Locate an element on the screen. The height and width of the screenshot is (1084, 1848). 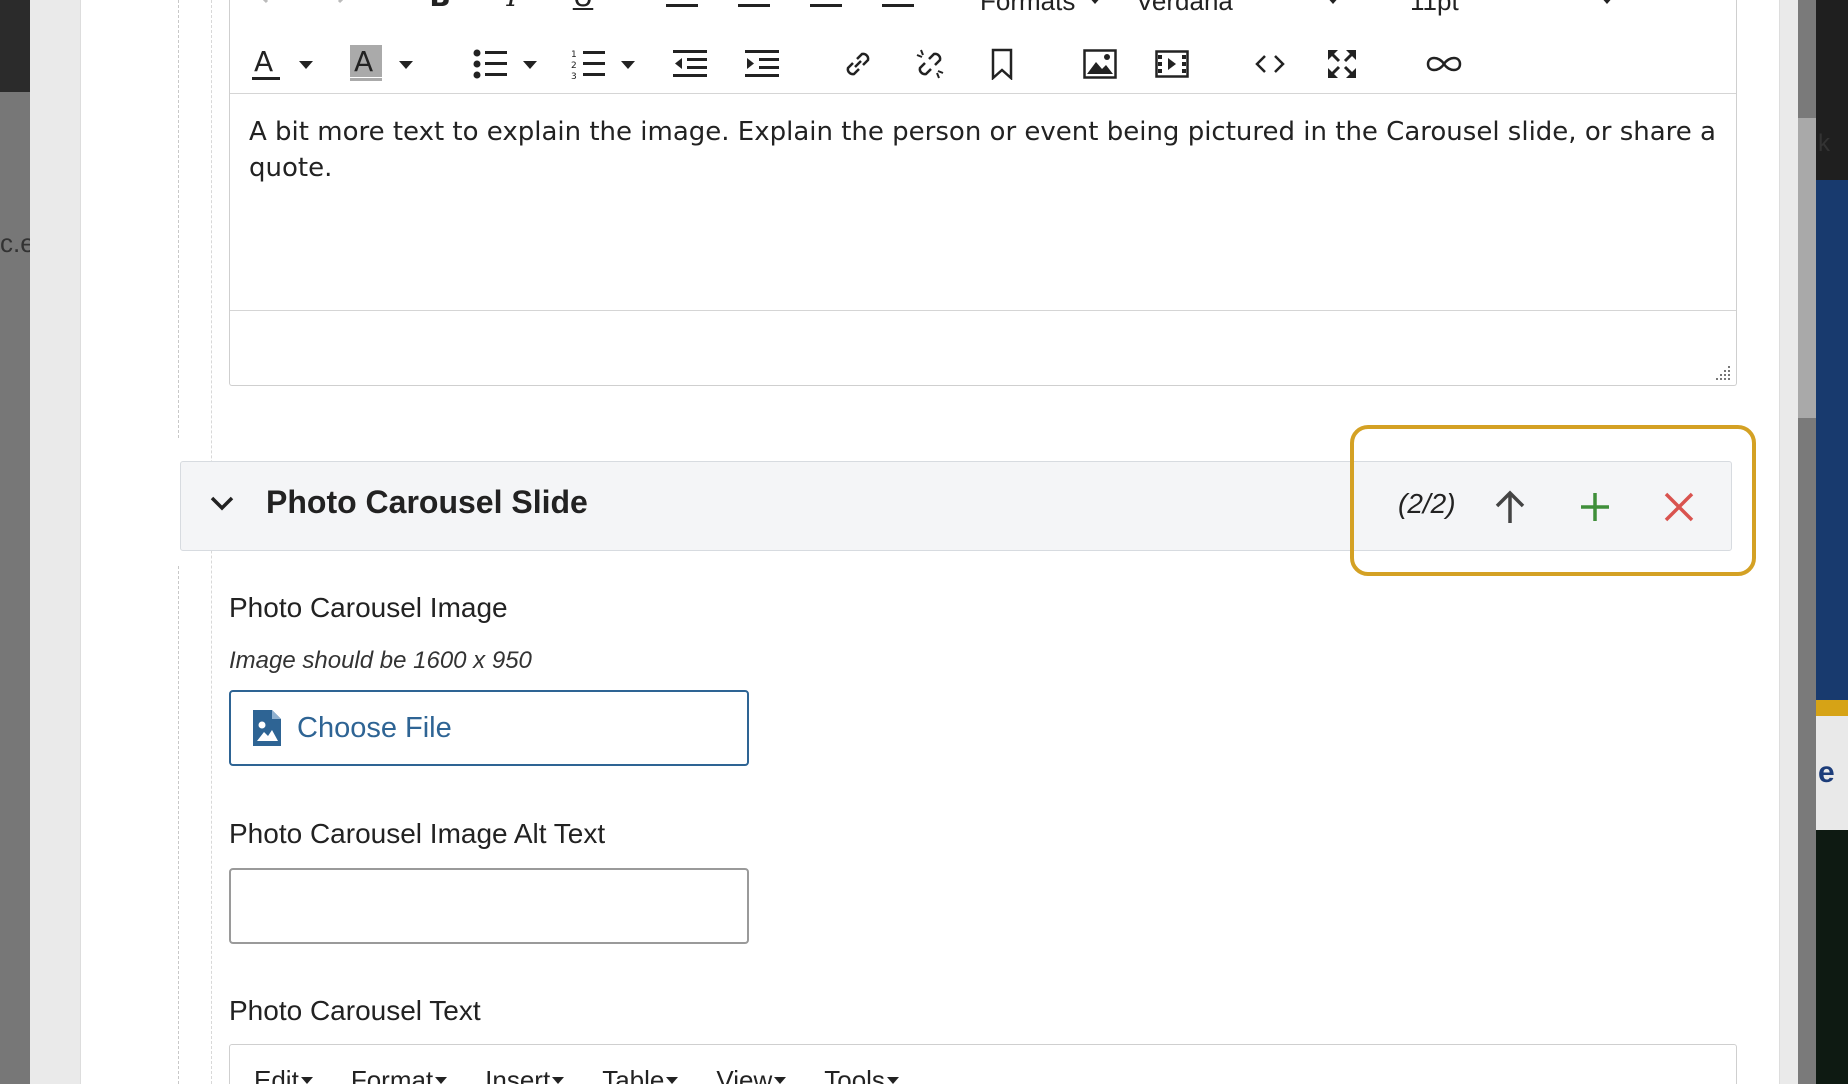
menu-view: View is located at coordinates (751, 1074).